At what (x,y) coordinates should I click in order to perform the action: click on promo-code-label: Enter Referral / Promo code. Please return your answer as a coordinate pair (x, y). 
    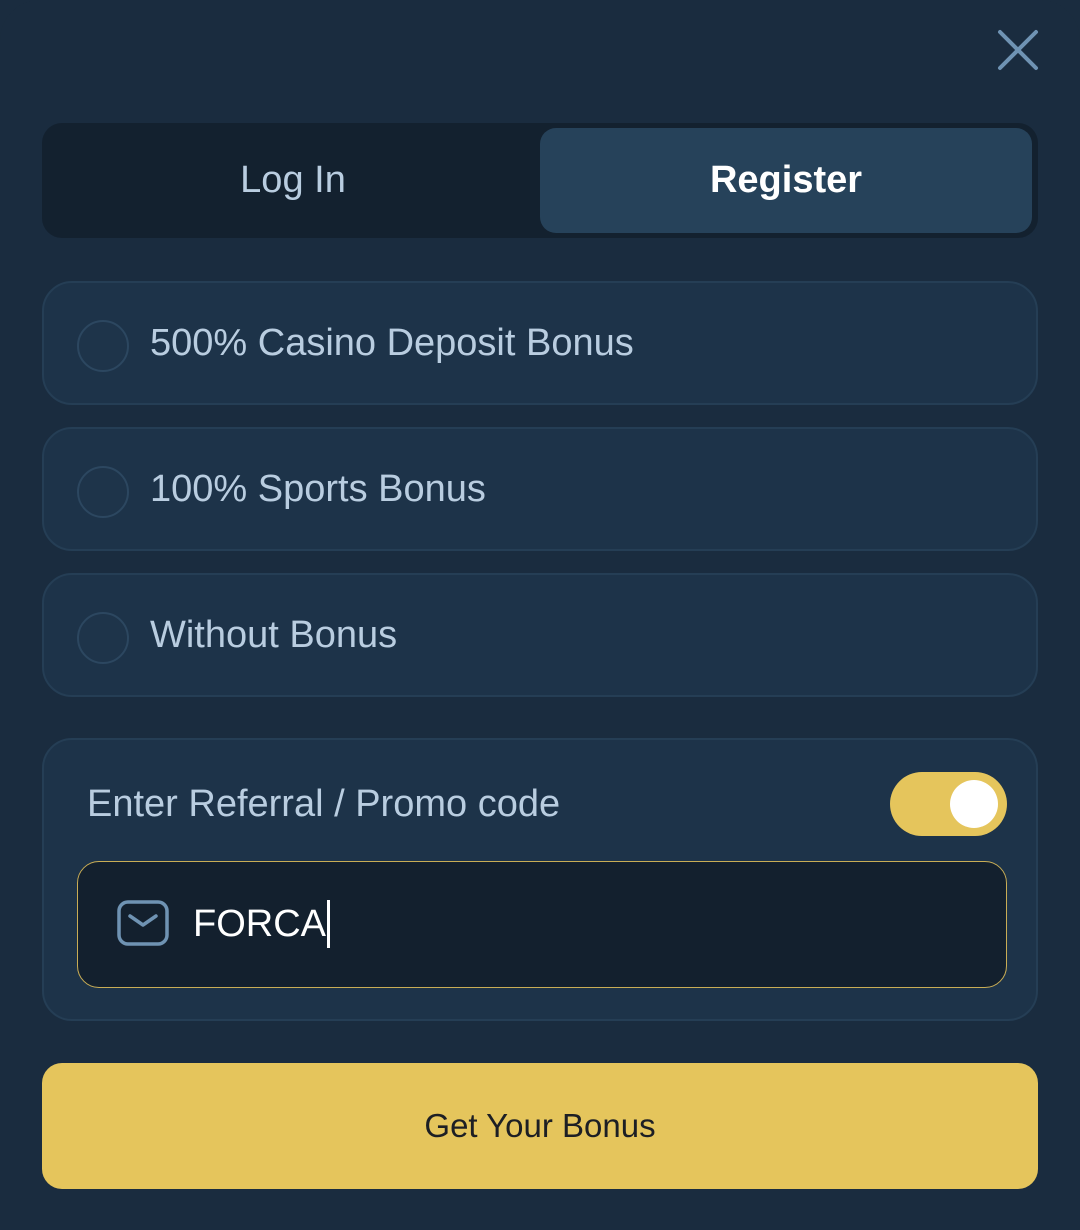
    Looking at the image, I should click on (324, 803).